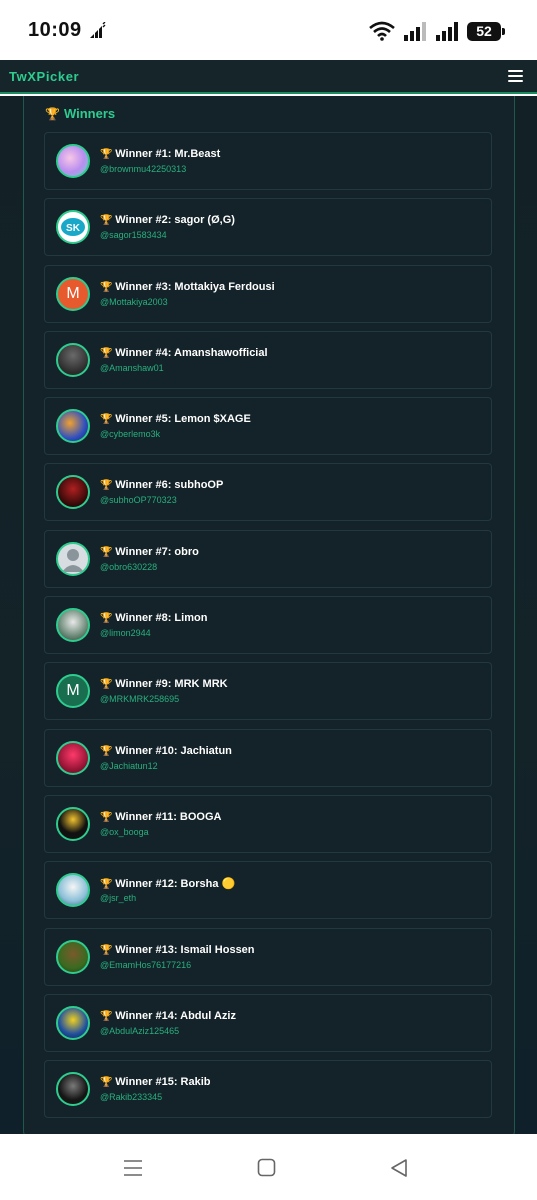 The image size is (537, 1200). What do you see at coordinates (268, 757) in the screenshot?
I see `winner-card: 🏆 Winner #10: Jachiatun @Jachiatun12` at bounding box center [268, 757].